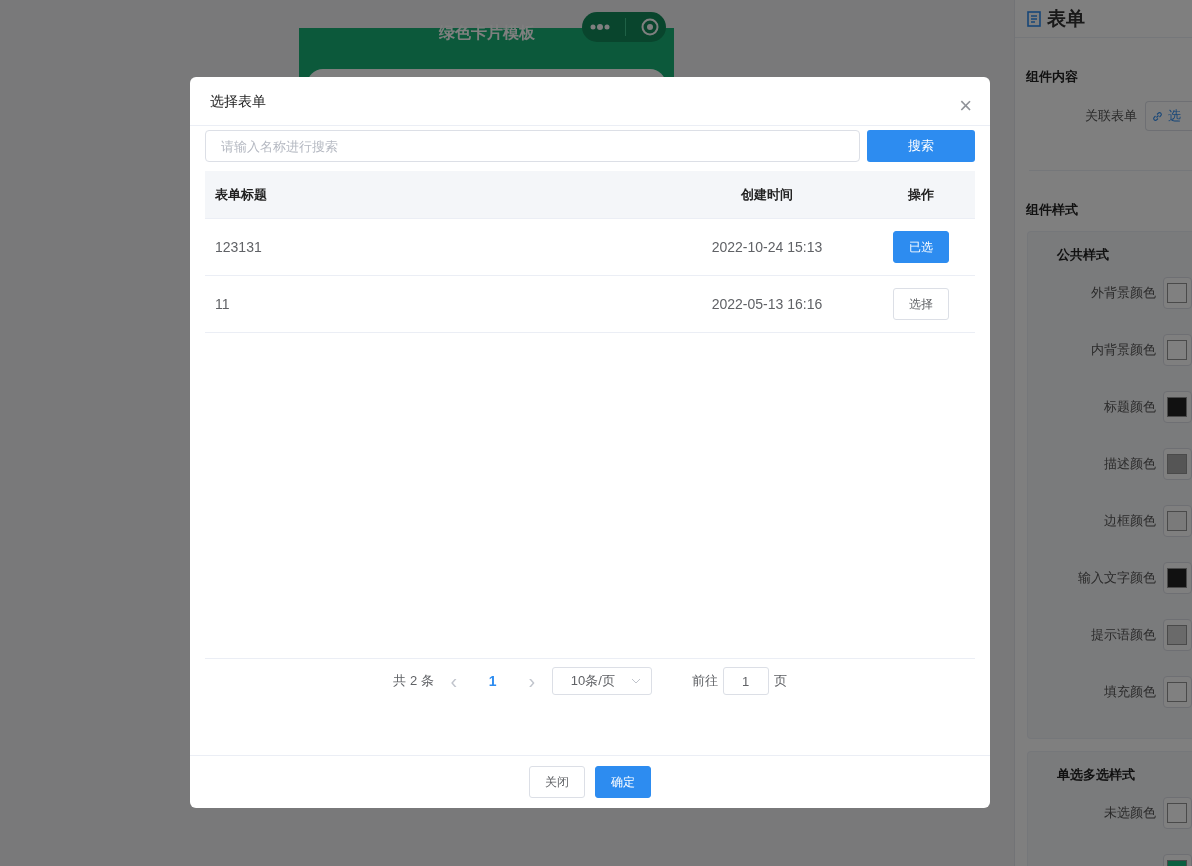 This screenshot has width=1192, height=866. I want to click on page-number: 1, so click(492, 681).